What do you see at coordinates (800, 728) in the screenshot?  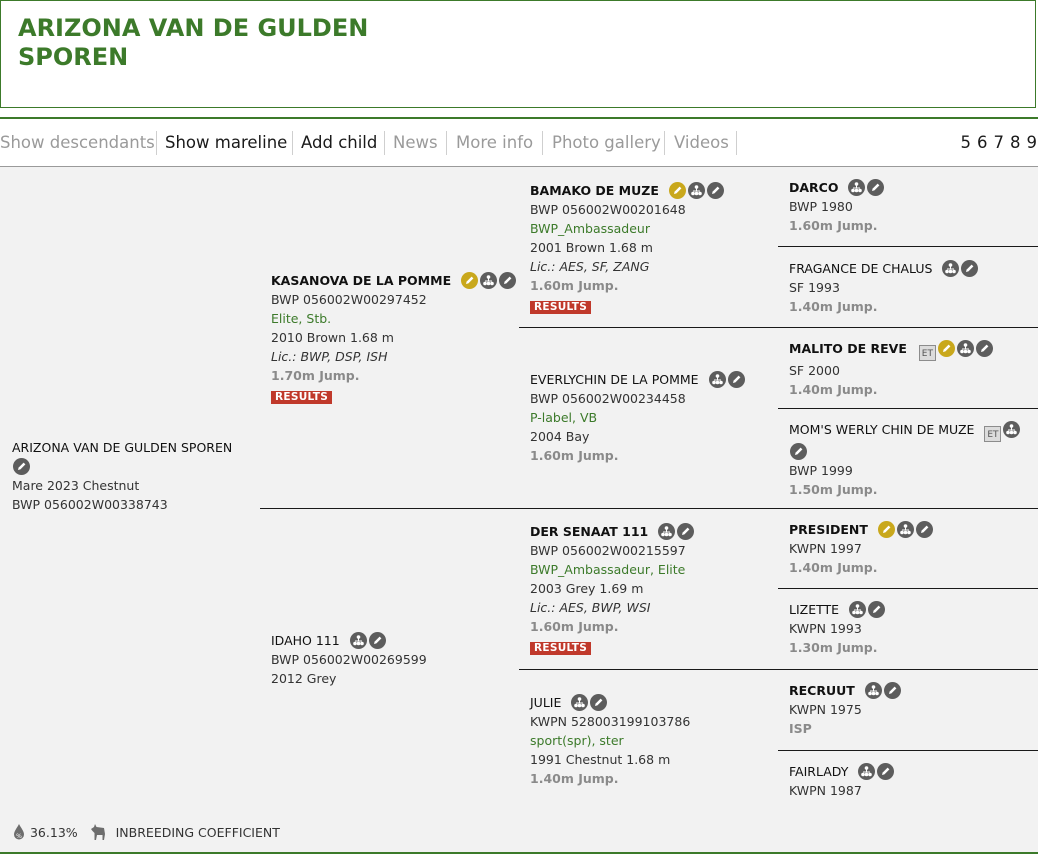 I see `horse-isp-label: ISP` at bounding box center [800, 728].